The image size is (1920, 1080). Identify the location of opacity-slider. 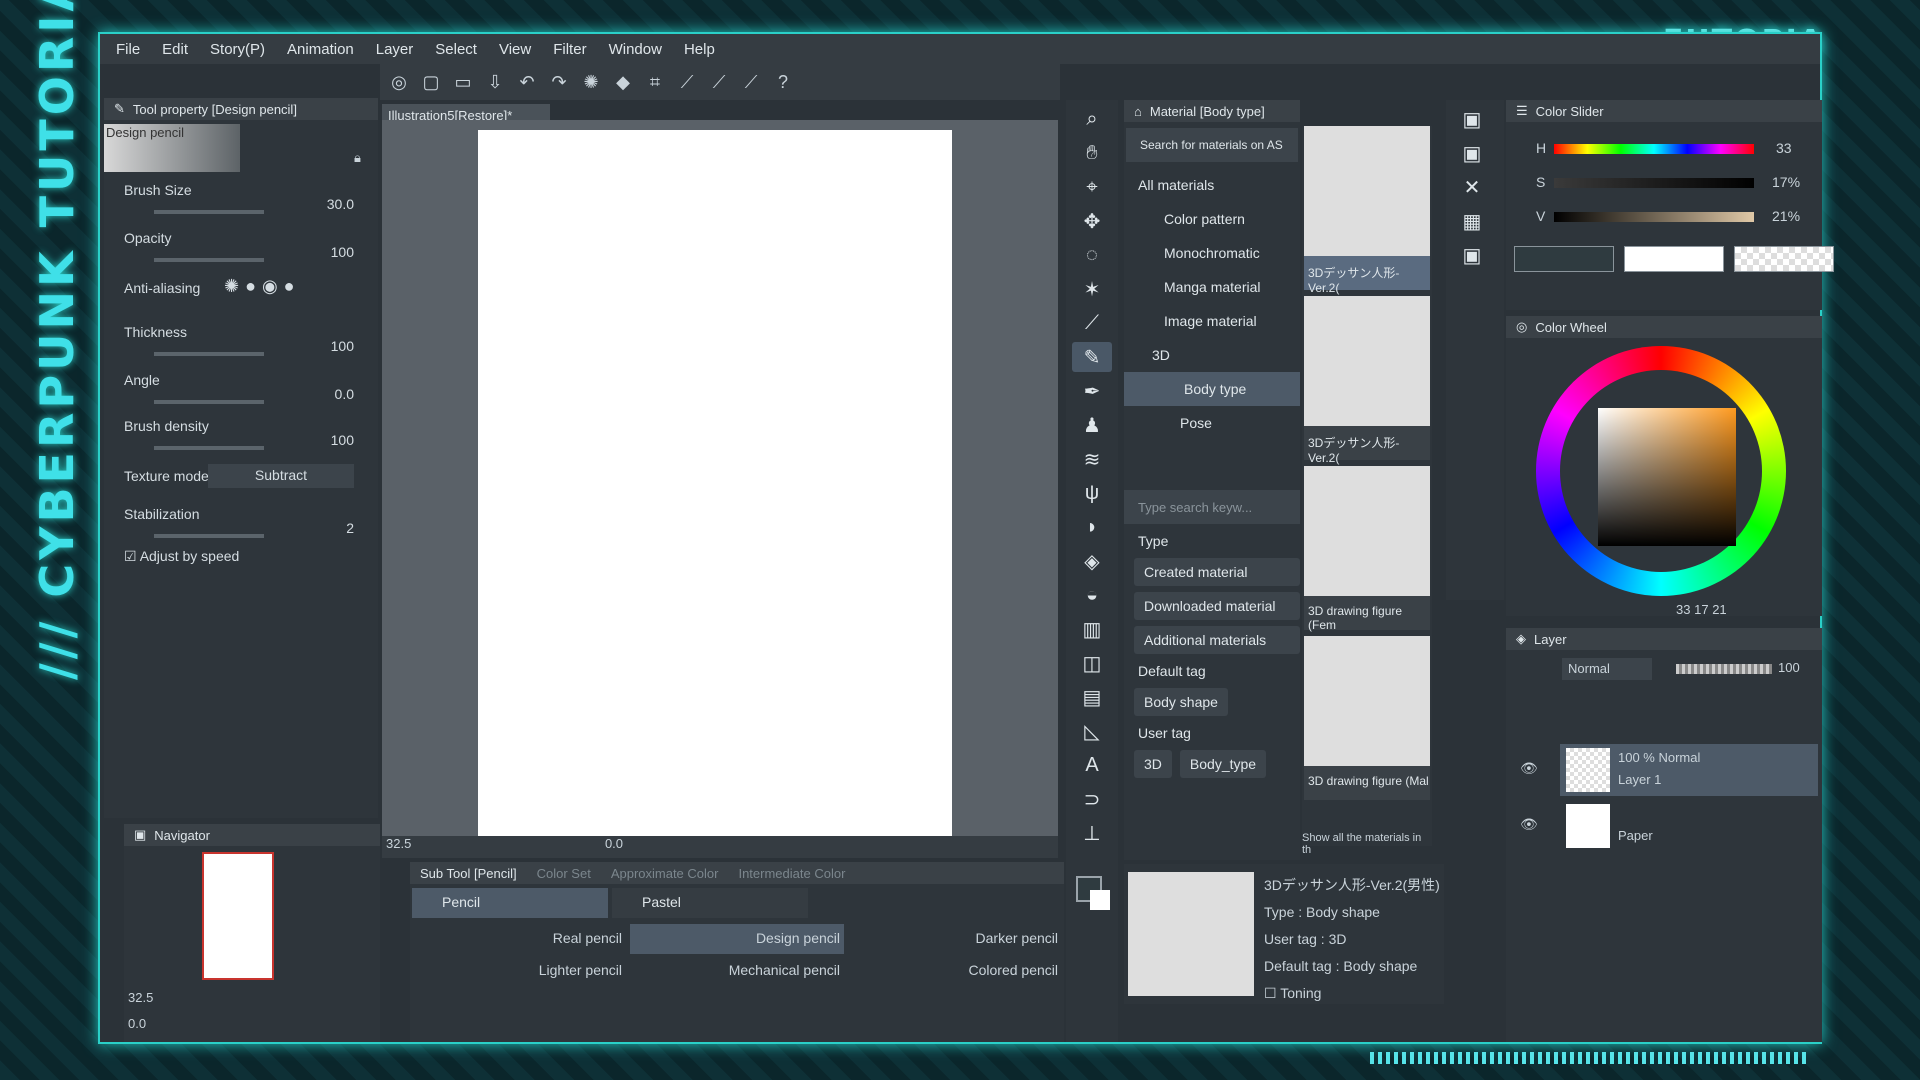
(209, 260).